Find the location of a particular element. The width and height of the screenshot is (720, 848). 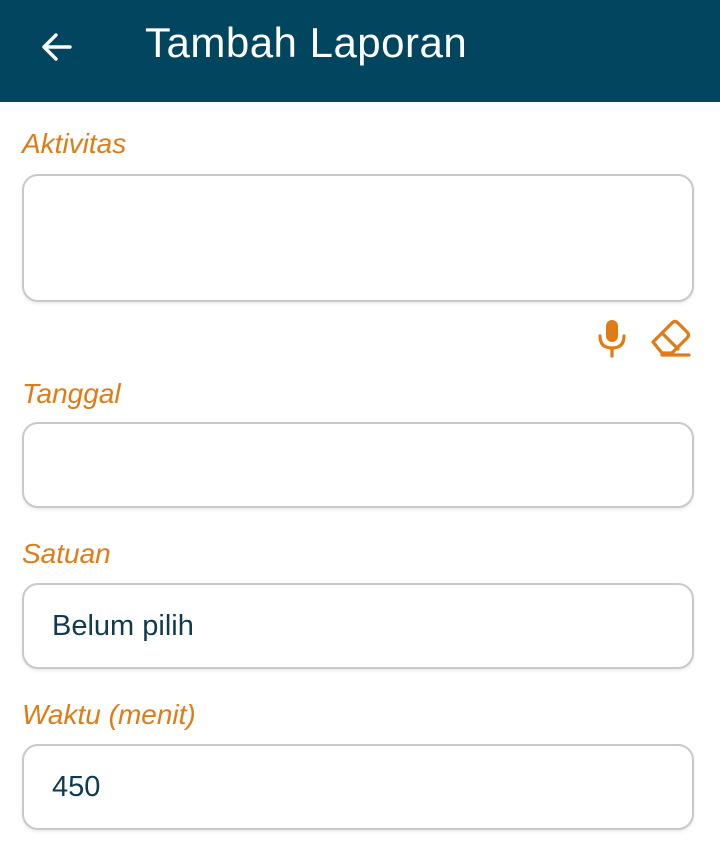

waktu-value: 450 is located at coordinates (76, 787).